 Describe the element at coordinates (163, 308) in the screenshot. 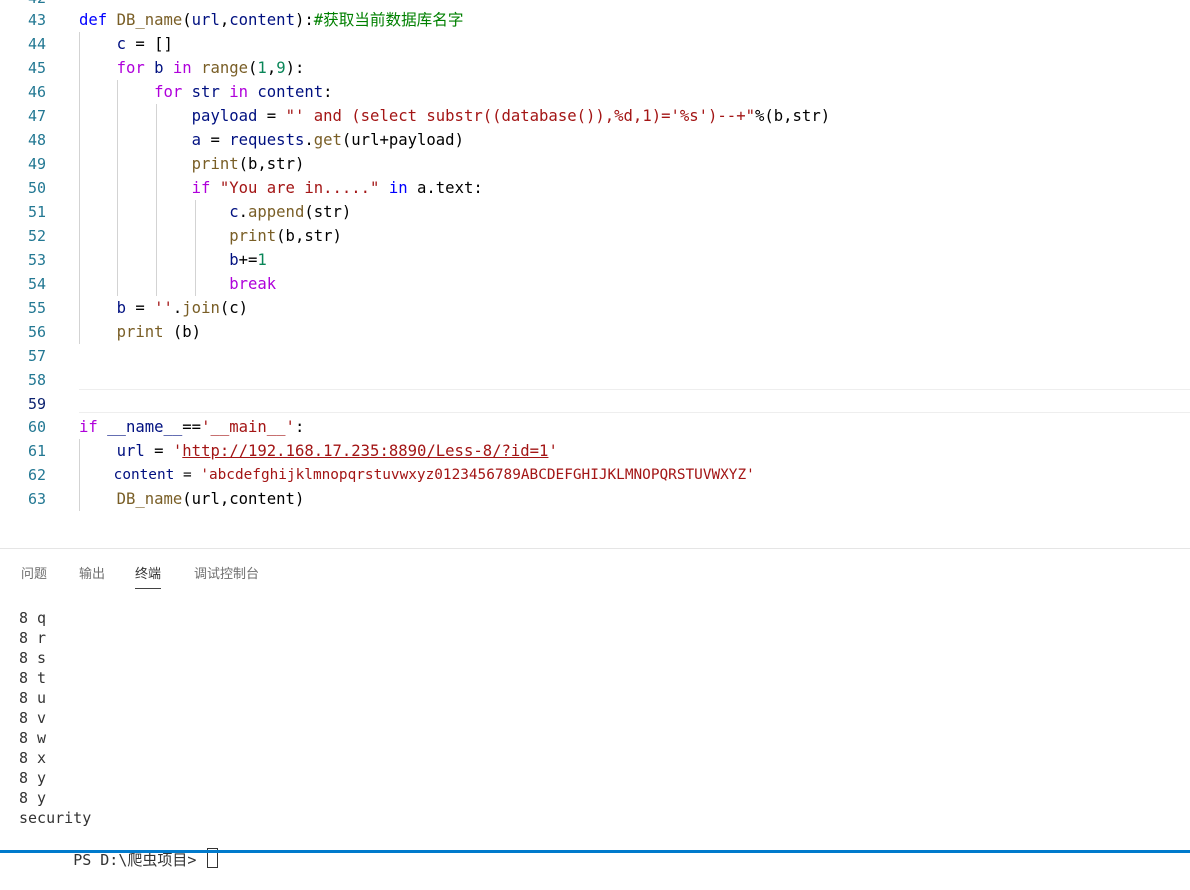

I see `code-text: b = ''.join(c)` at that location.